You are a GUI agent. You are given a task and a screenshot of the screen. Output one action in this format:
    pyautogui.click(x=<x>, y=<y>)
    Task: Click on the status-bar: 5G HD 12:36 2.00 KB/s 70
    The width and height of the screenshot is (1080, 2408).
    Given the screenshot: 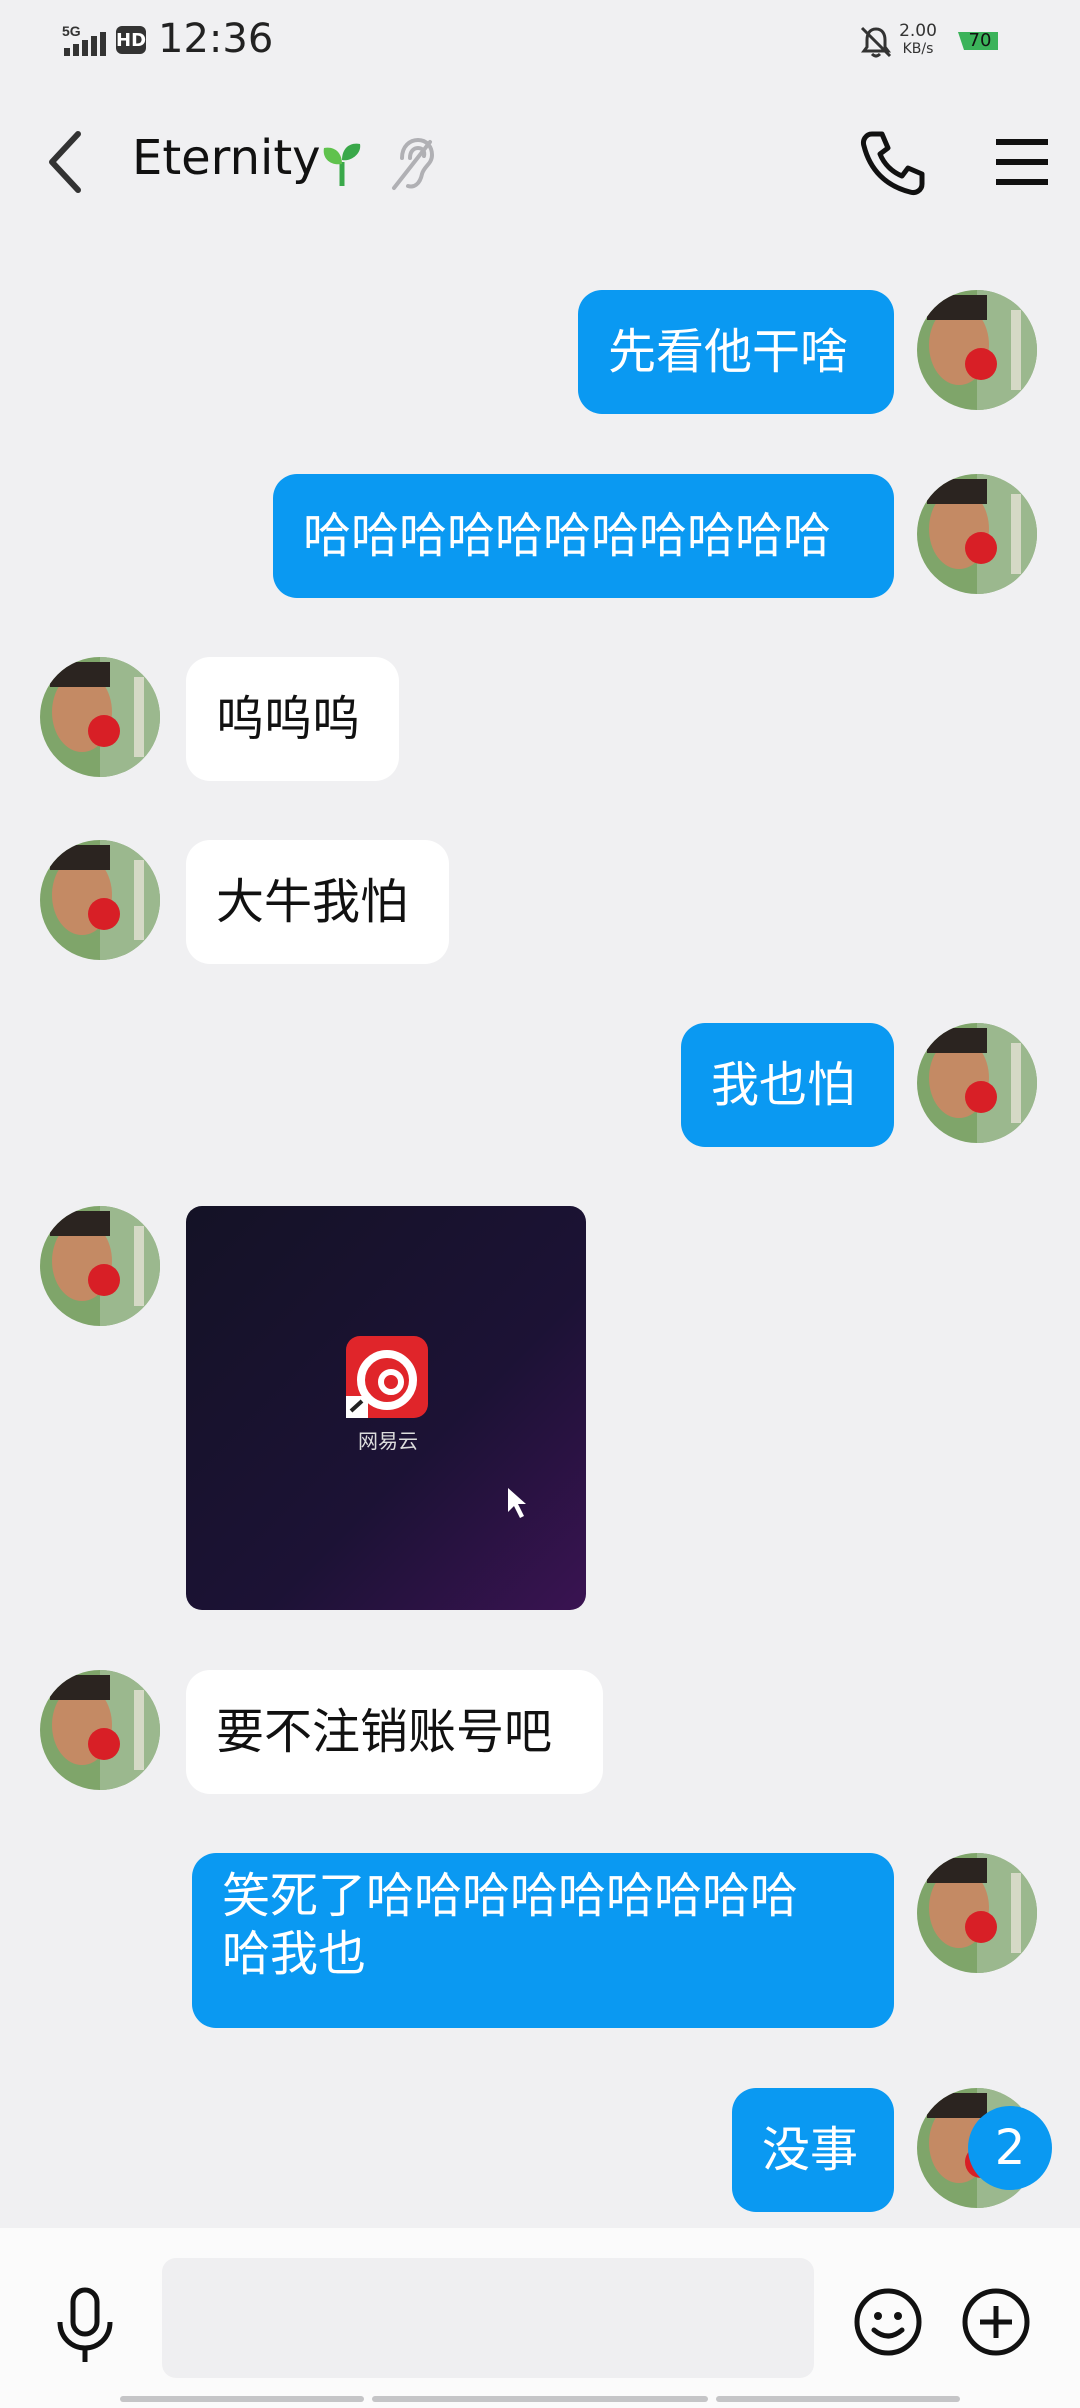 What is the action you would take?
    pyautogui.click(x=540, y=40)
    